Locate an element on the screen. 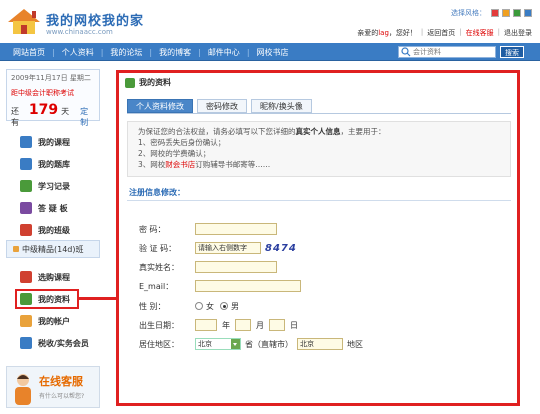 The height and width of the screenshot is (414, 540). gender-male-radio is located at coordinates (224, 306).